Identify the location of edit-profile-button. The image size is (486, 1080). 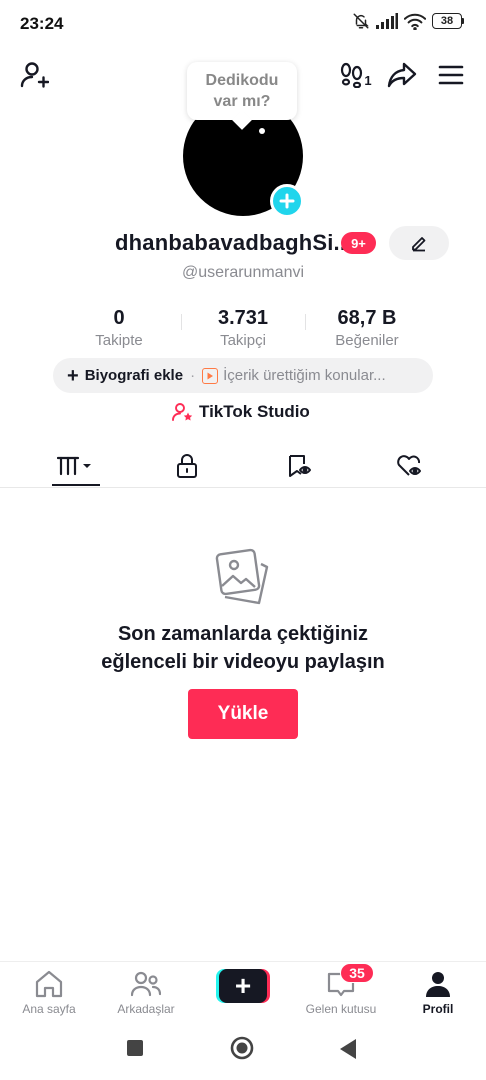
(419, 243).